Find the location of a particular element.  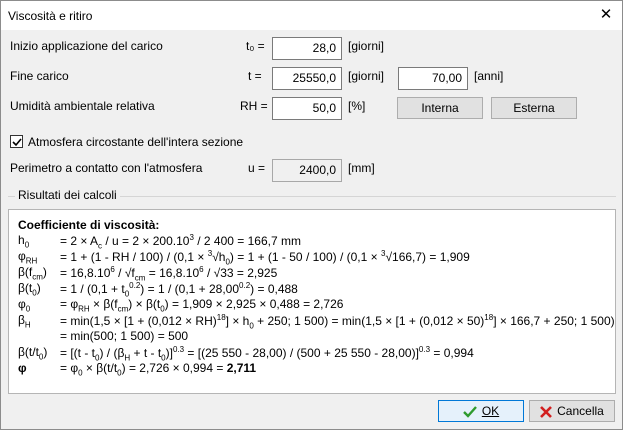

external-button: Esterna is located at coordinates (534, 108).